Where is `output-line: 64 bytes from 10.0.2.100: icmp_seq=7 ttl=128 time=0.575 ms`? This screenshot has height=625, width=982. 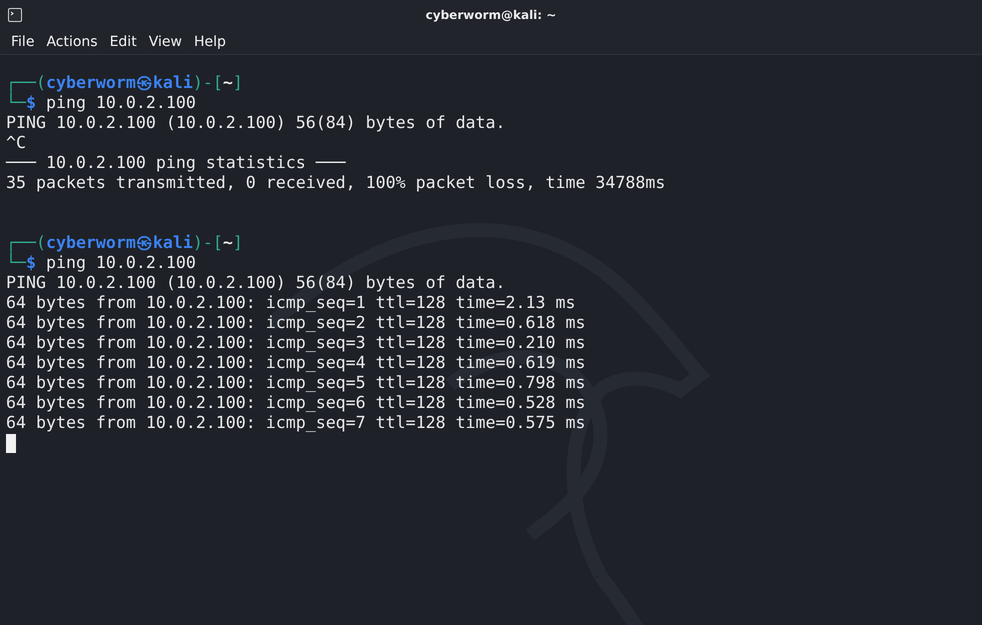 output-line: 64 bytes from 10.0.2.100: icmp_seq=7 ttl=128 time=0.575 ms is located at coordinates (296, 423).